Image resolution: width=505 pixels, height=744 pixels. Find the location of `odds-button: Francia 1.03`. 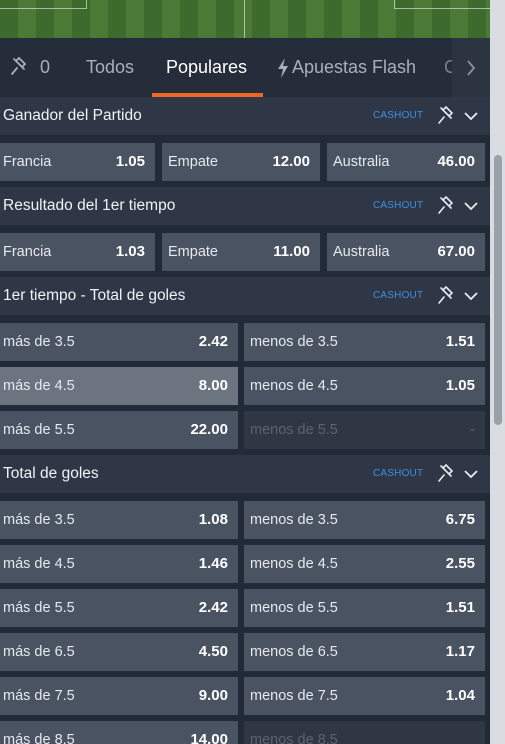

odds-button: Francia 1.03 is located at coordinates (77, 252).